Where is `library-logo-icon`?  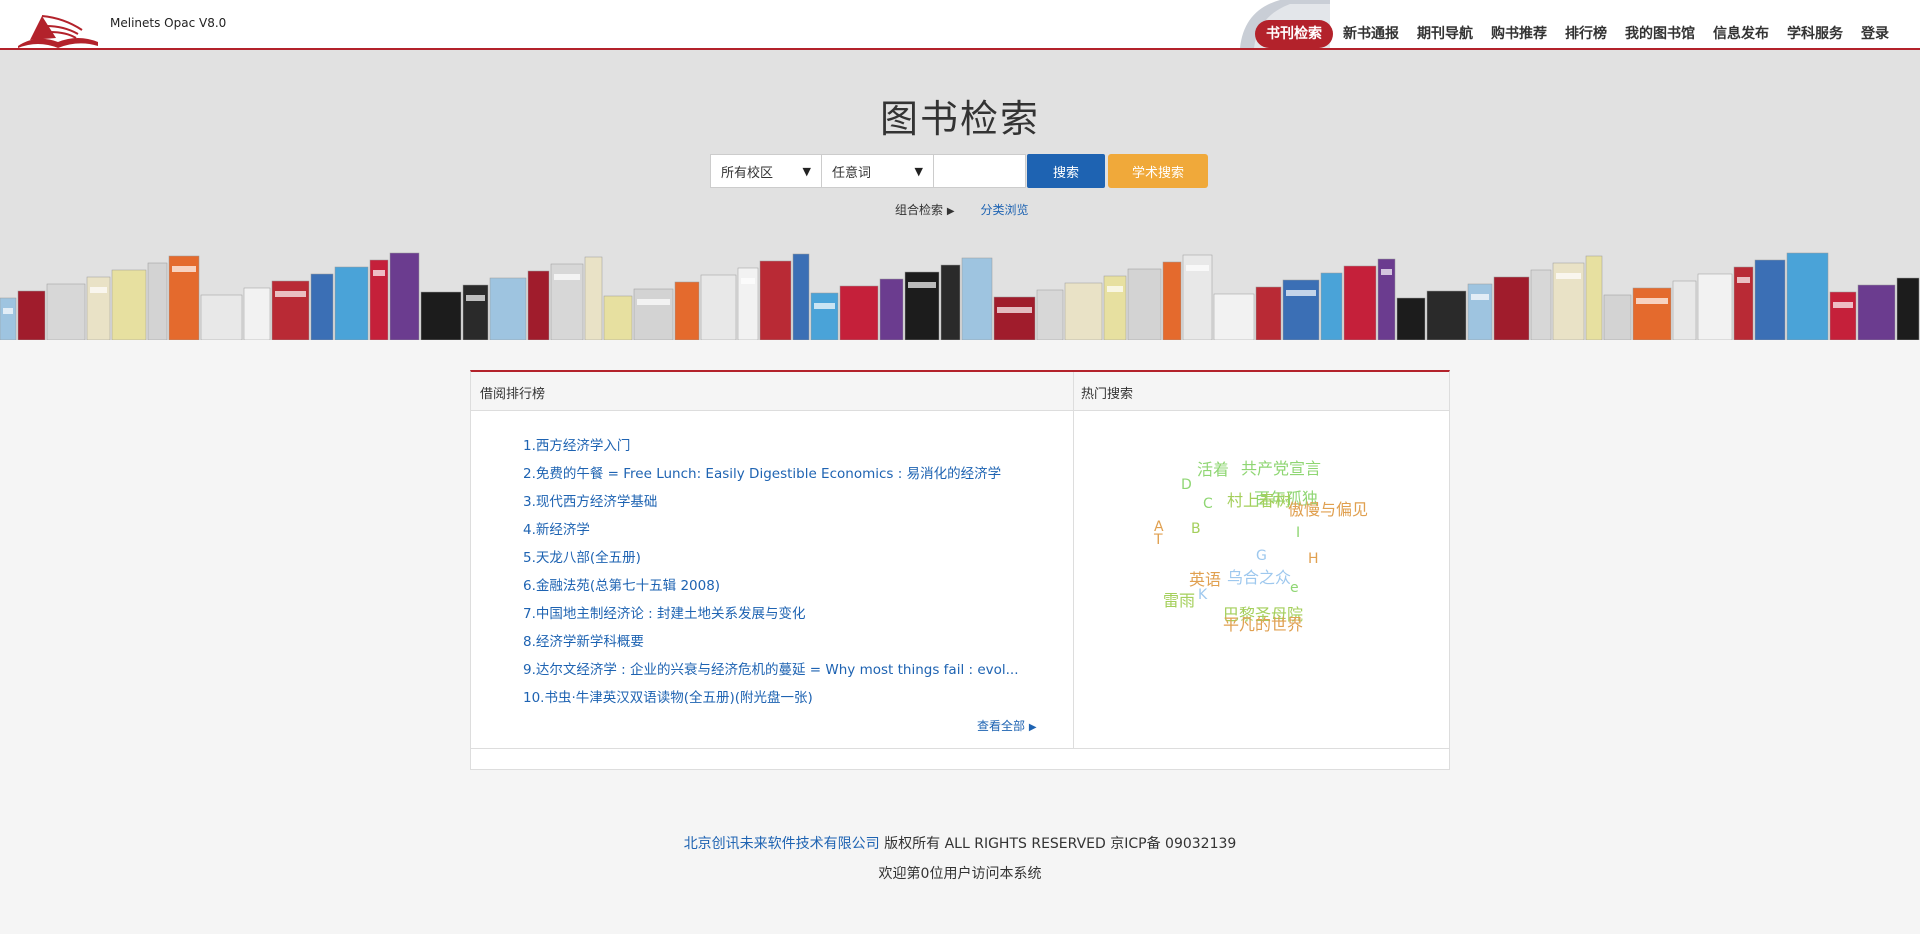 library-logo-icon is located at coordinates (58, 31).